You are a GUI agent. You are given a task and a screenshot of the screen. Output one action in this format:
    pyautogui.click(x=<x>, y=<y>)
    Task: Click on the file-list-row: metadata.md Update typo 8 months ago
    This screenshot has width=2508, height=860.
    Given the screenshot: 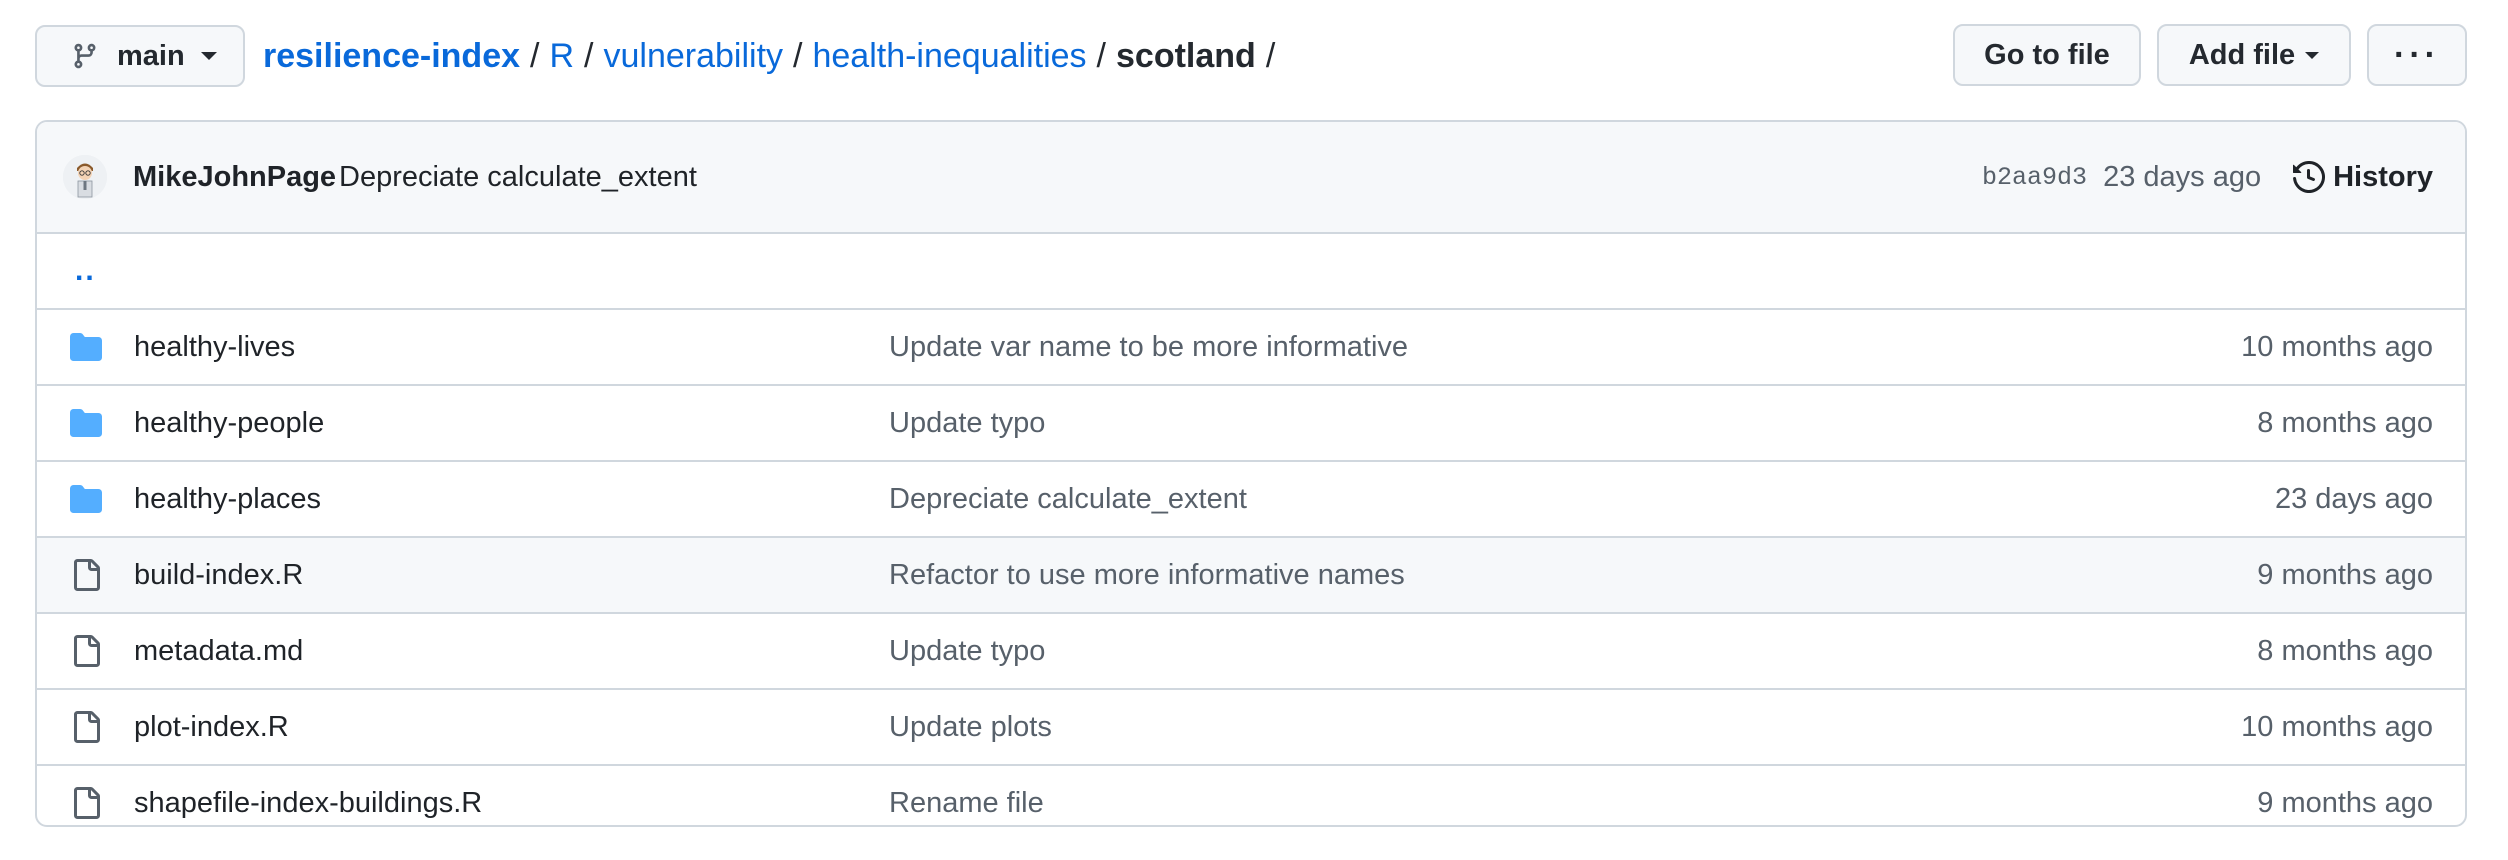 What is the action you would take?
    pyautogui.click(x=1251, y=652)
    